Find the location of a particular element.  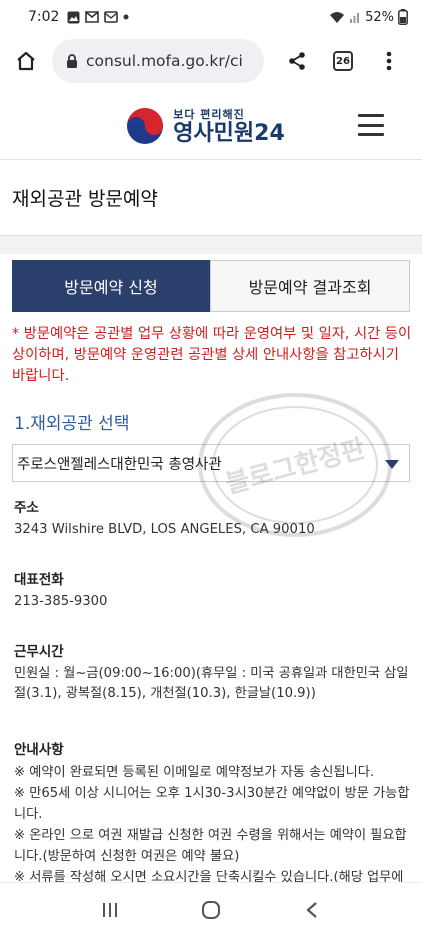

notification-icons is located at coordinates (98, 17).